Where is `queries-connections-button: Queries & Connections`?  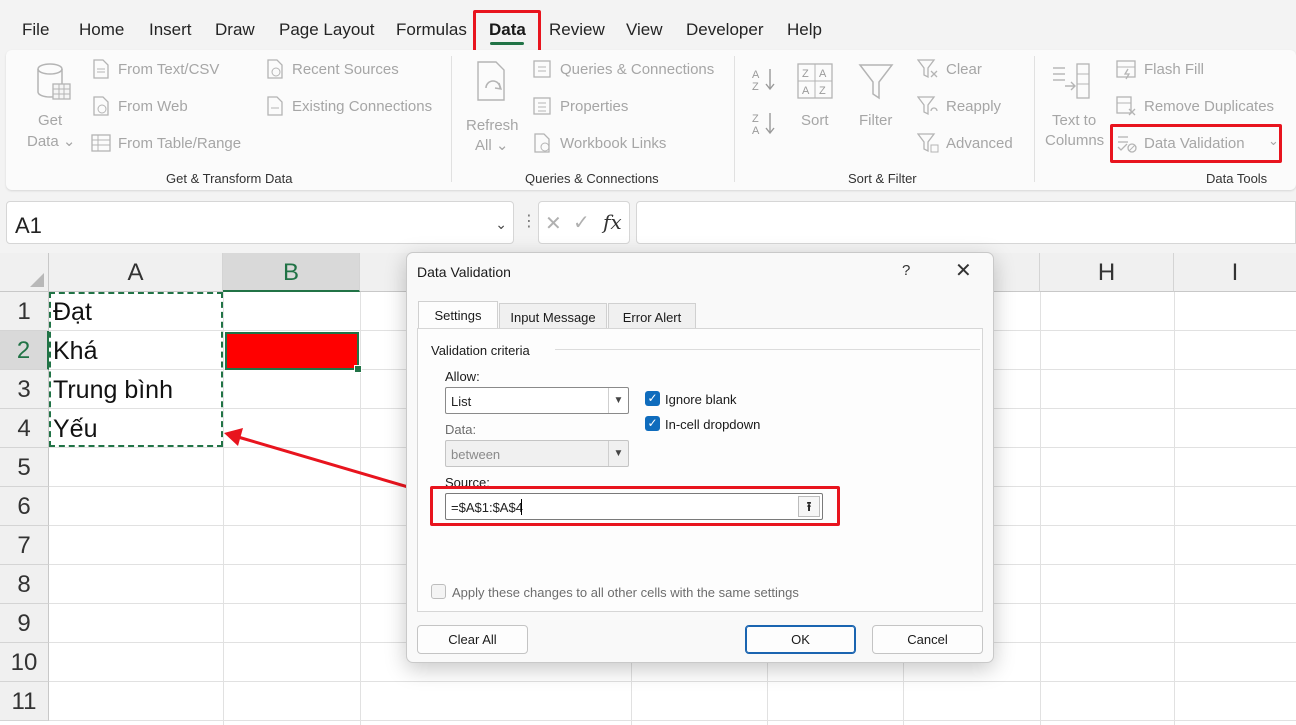 queries-connections-button: Queries & Connections is located at coordinates (637, 69).